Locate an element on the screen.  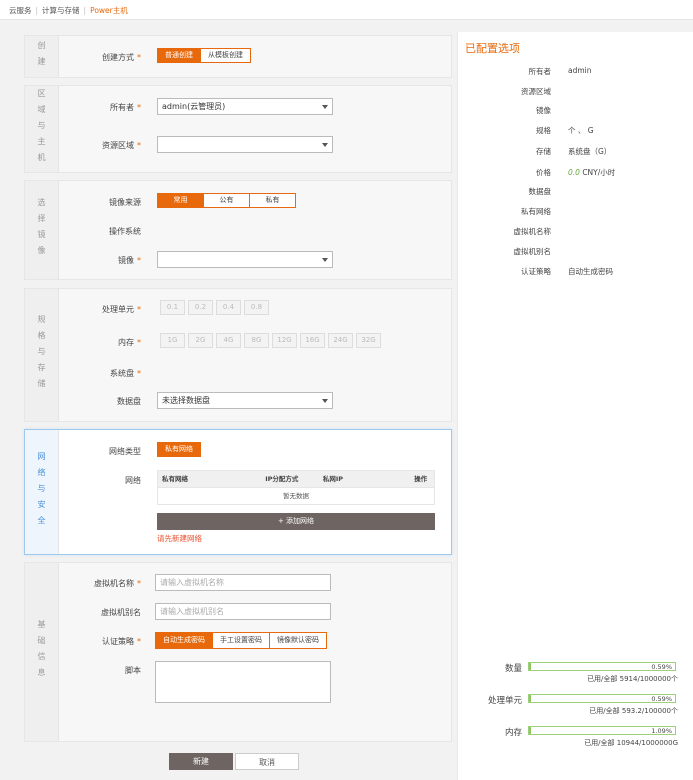
summary-row-vm-name: 虚拟机名称 is located at coordinates (532, 231).